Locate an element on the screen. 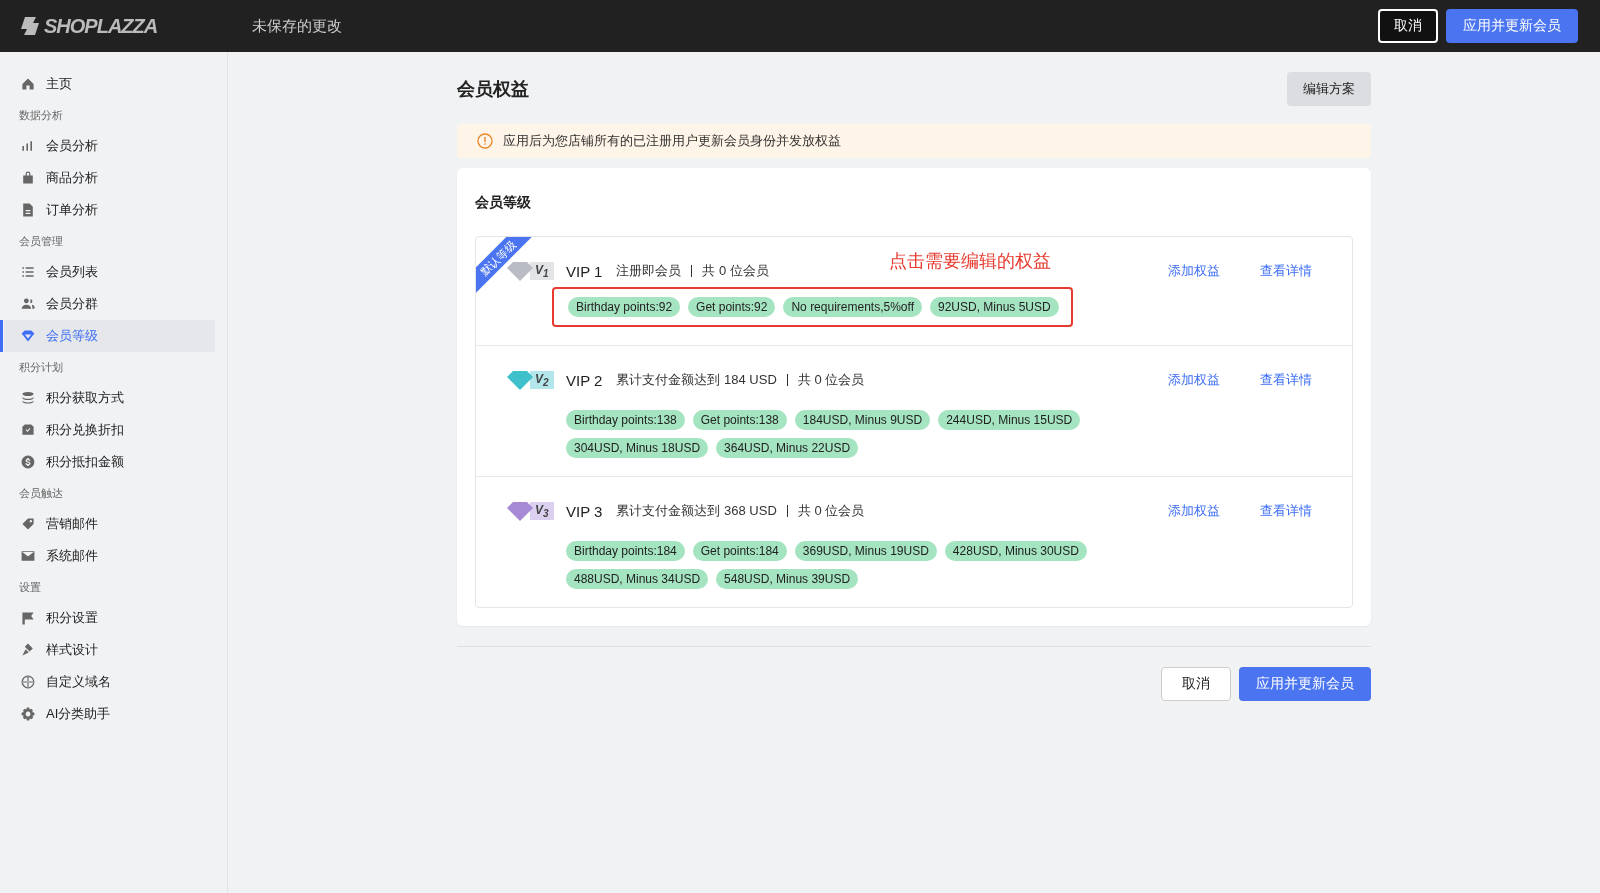  tier-condition: 累计支付金额达到 368 USD is located at coordinates (696, 511).